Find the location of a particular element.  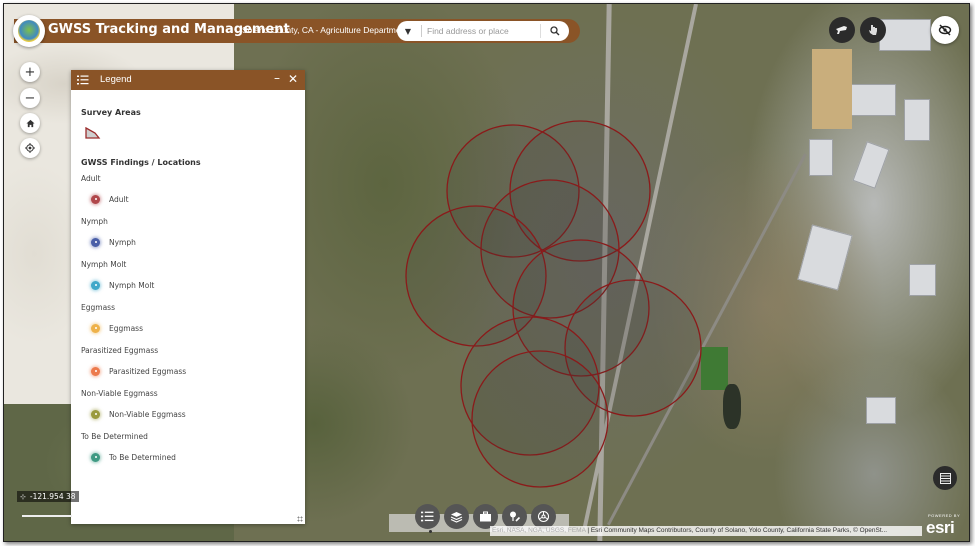

zoom-in-button: + is located at coordinates (30, 72).